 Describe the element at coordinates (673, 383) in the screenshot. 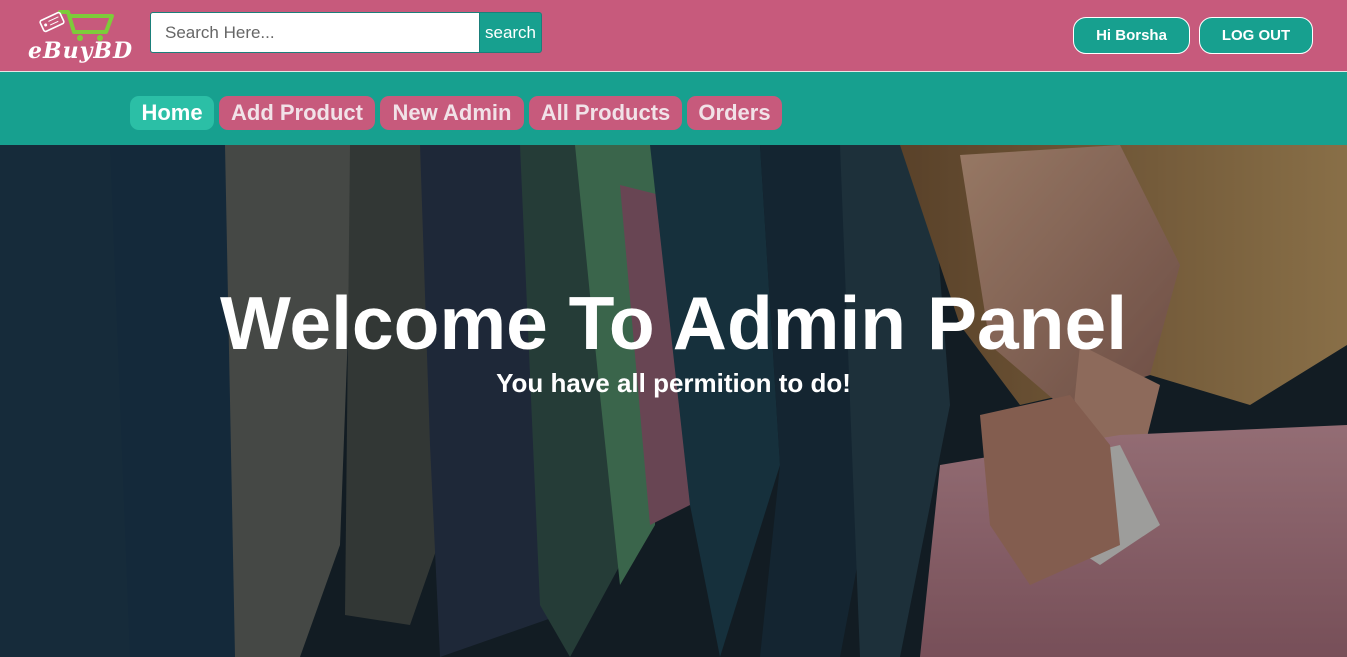

I see `hero-subtitle: You have all permition to do!` at that location.